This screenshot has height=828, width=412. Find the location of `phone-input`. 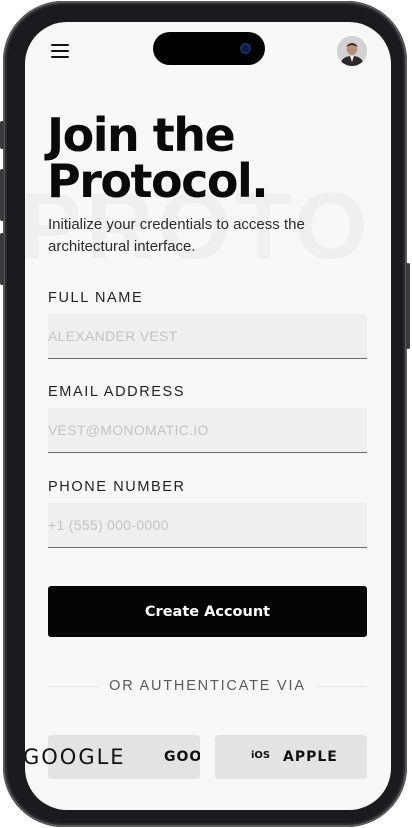

phone-input is located at coordinates (207, 525).